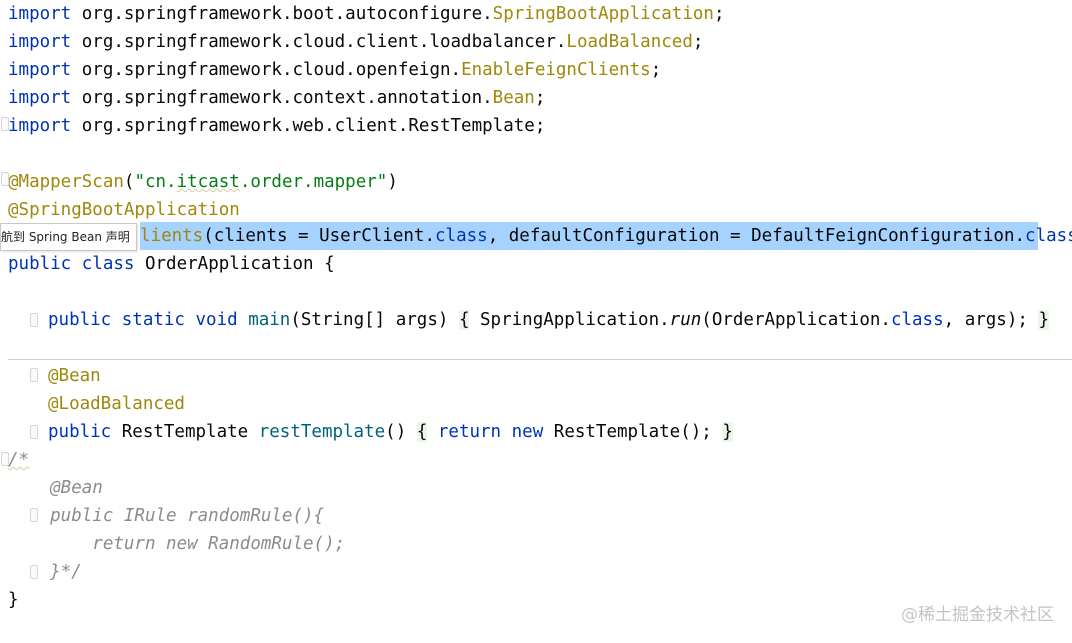 This screenshot has width=1072, height=643. Describe the element at coordinates (124, 210) in the screenshot. I see `spring-boot-application-annotation: @SpringBootApplication` at that location.